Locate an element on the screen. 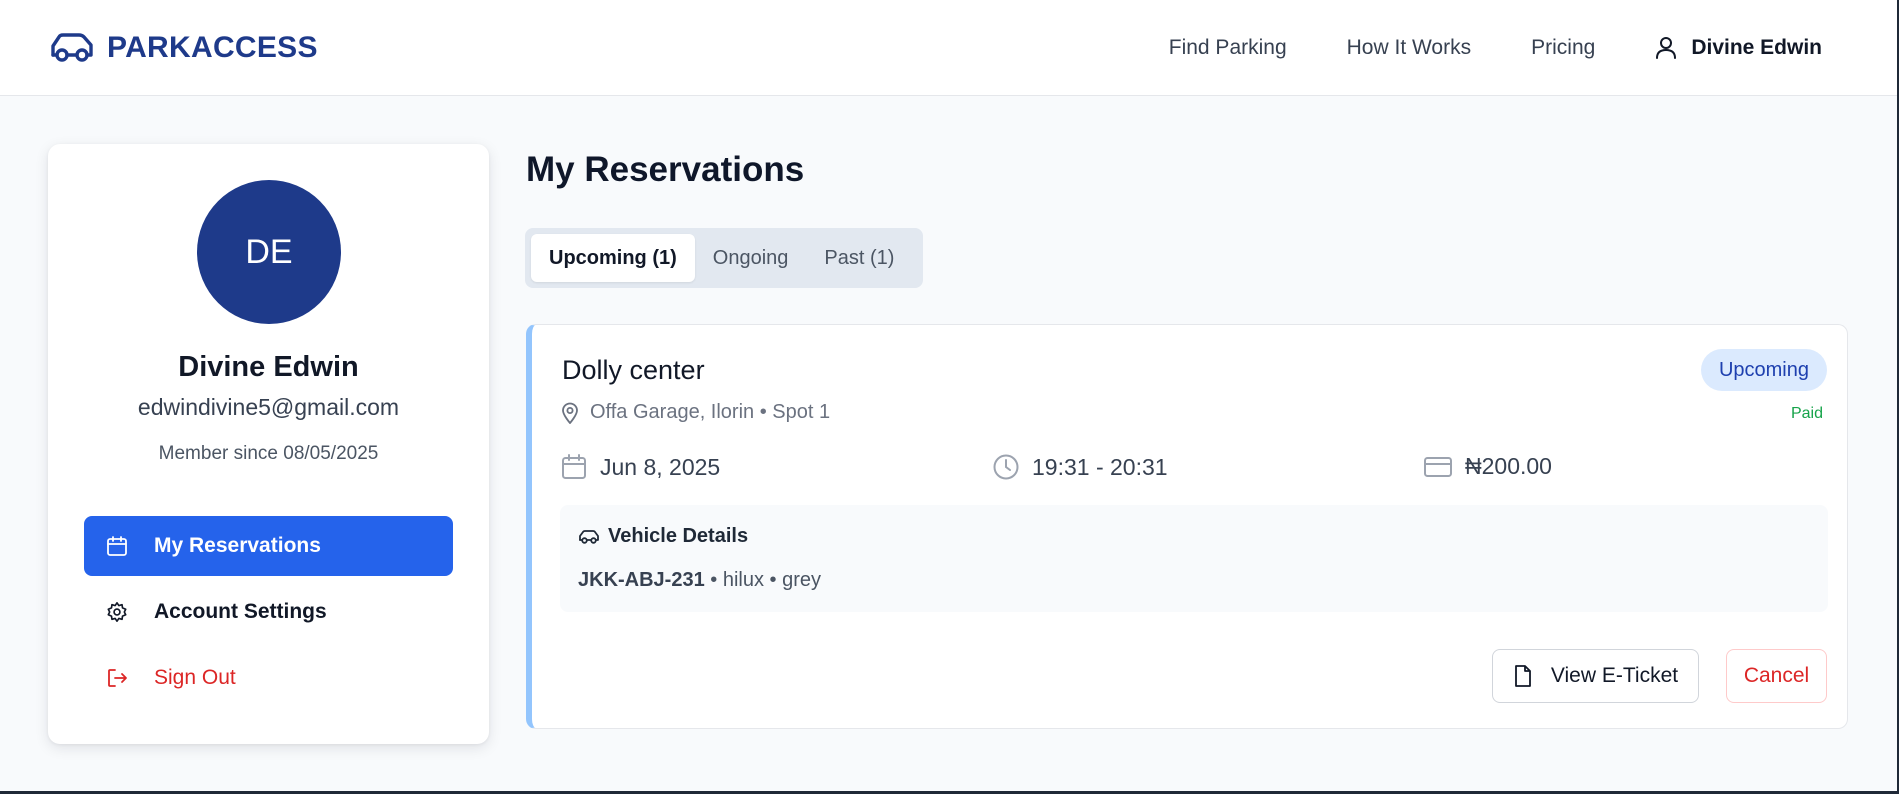 This screenshot has height=794, width=1899. profile-name: Divine Edwin is located at coordinates (268, 367).